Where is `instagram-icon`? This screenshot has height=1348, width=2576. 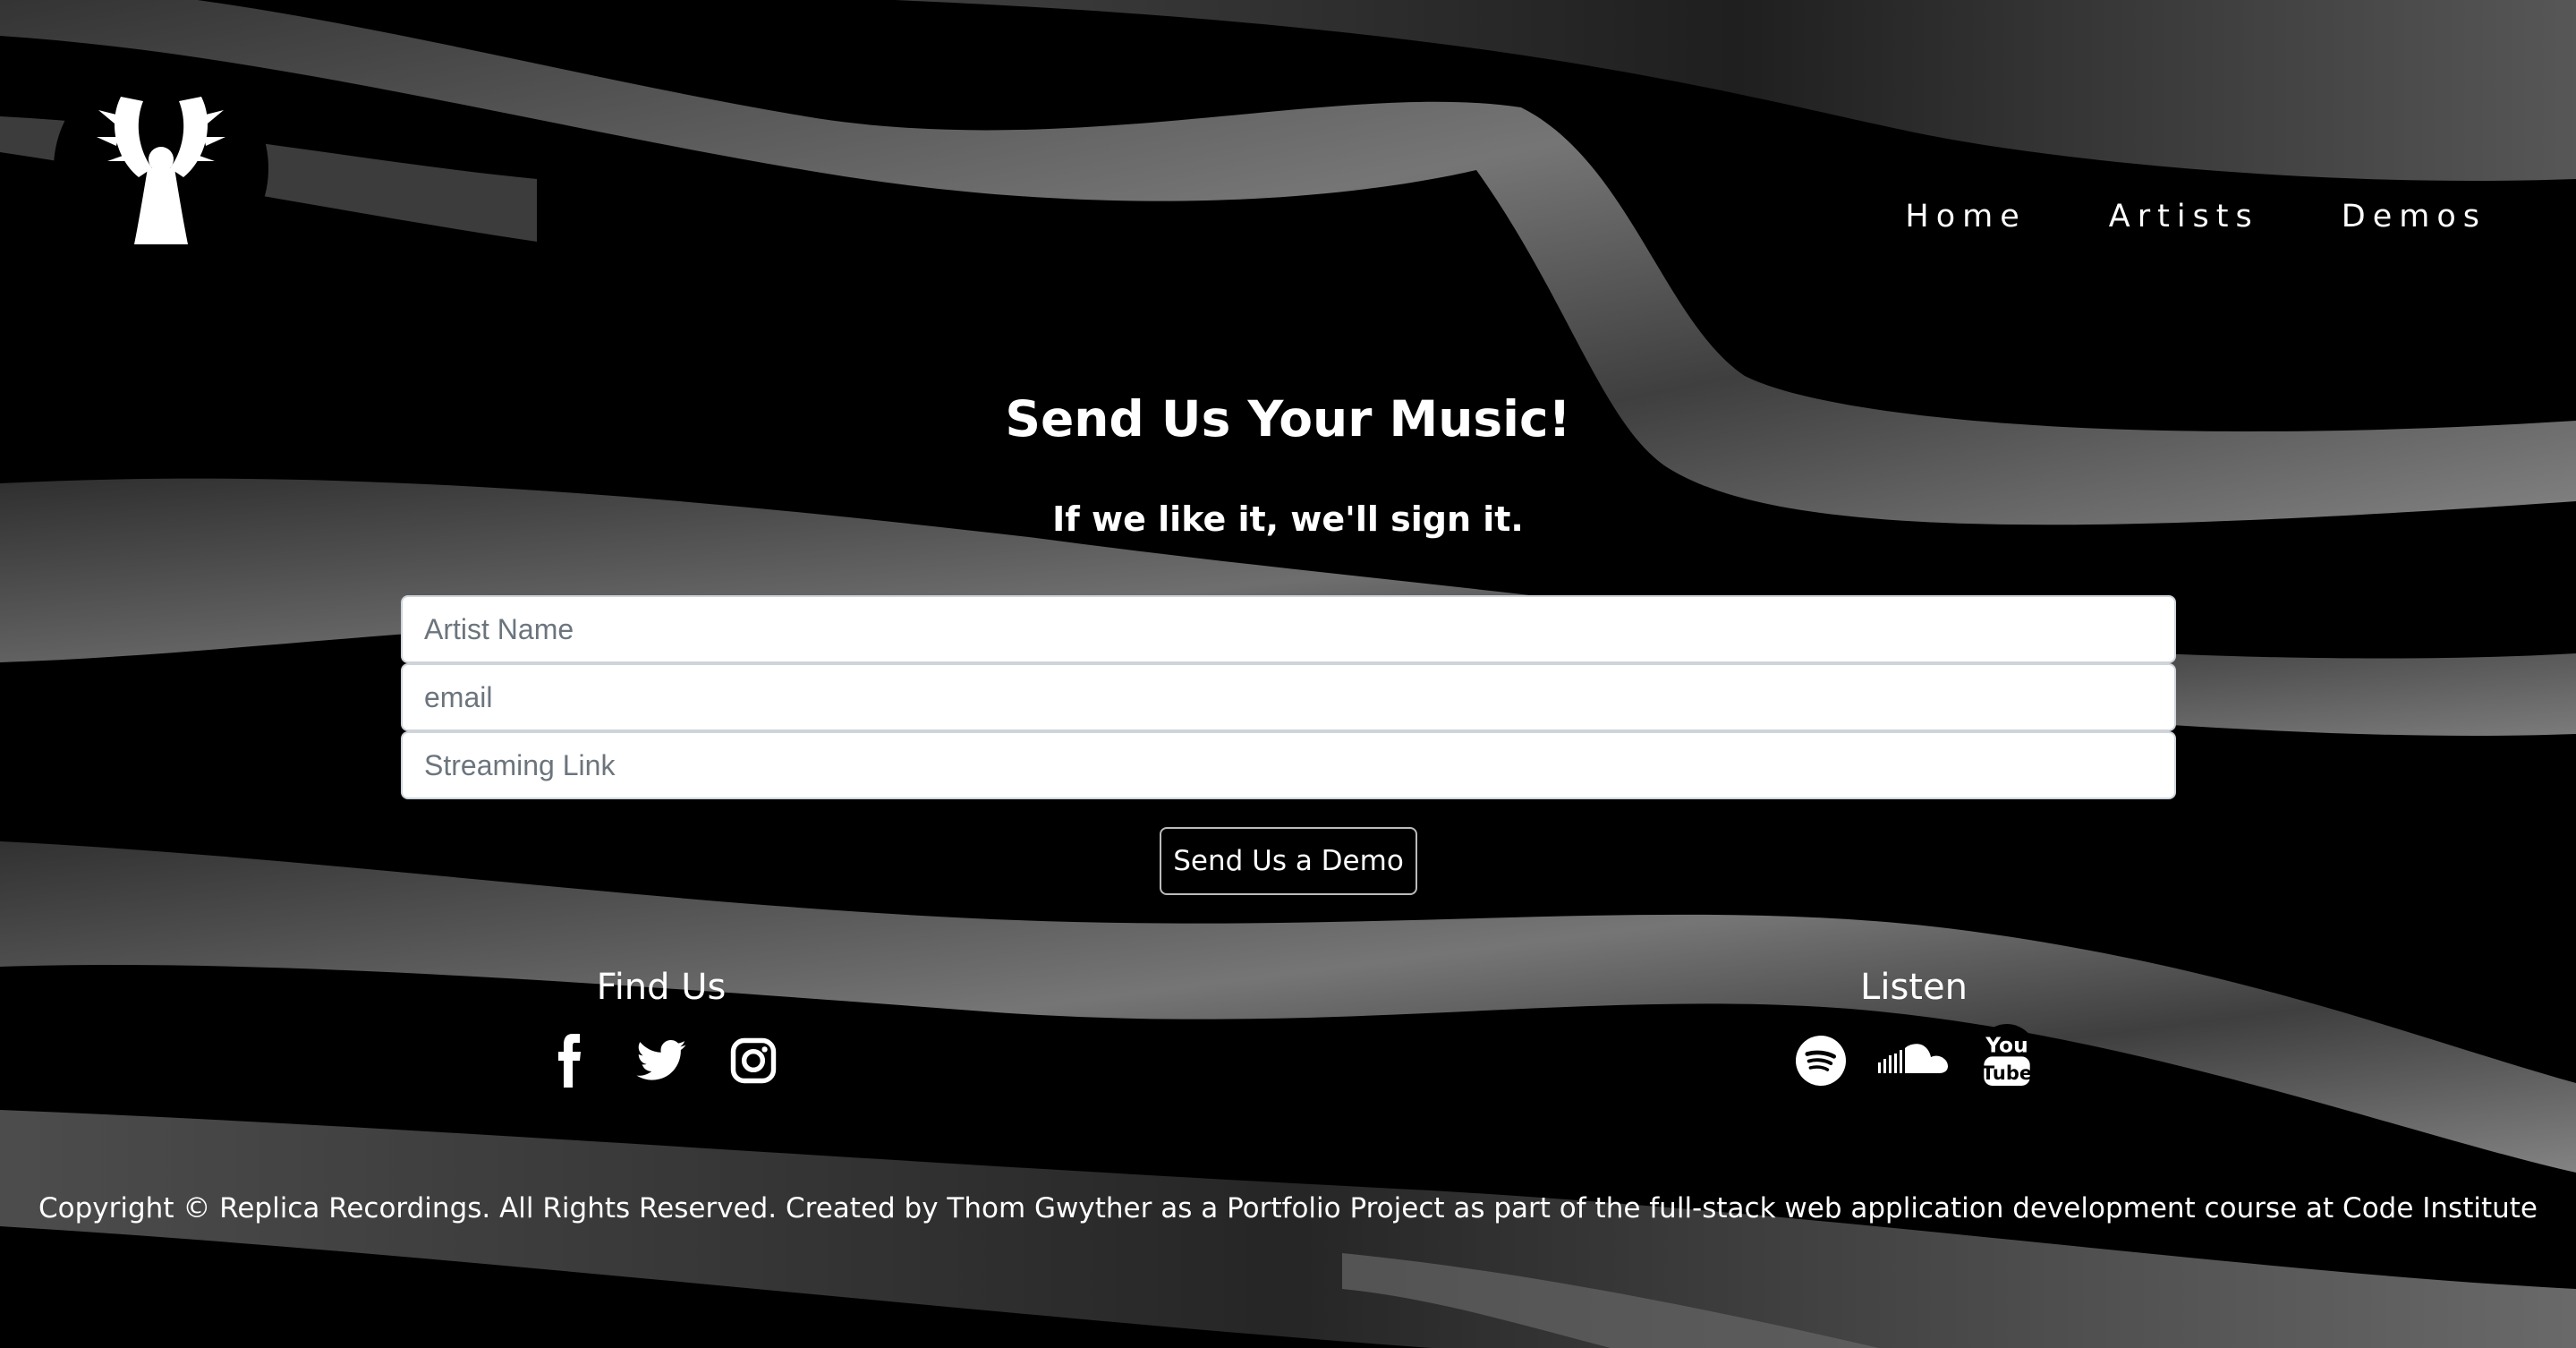
instagram-icon is located at coordinates (753, 1060).